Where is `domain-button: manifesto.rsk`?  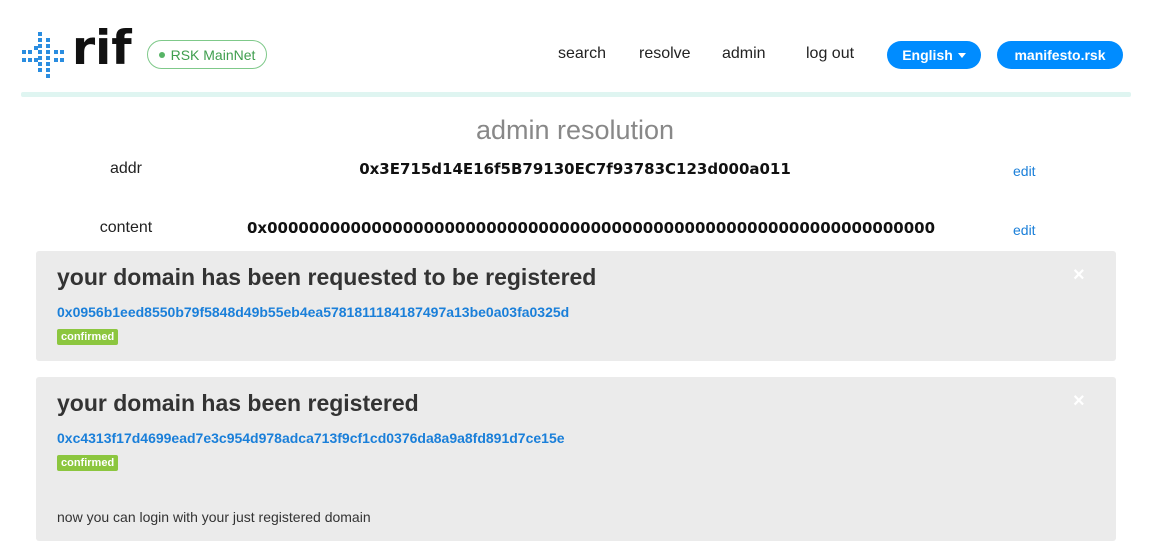
domain-button: manifesto.rsk is located at coordinates (1060, 55).